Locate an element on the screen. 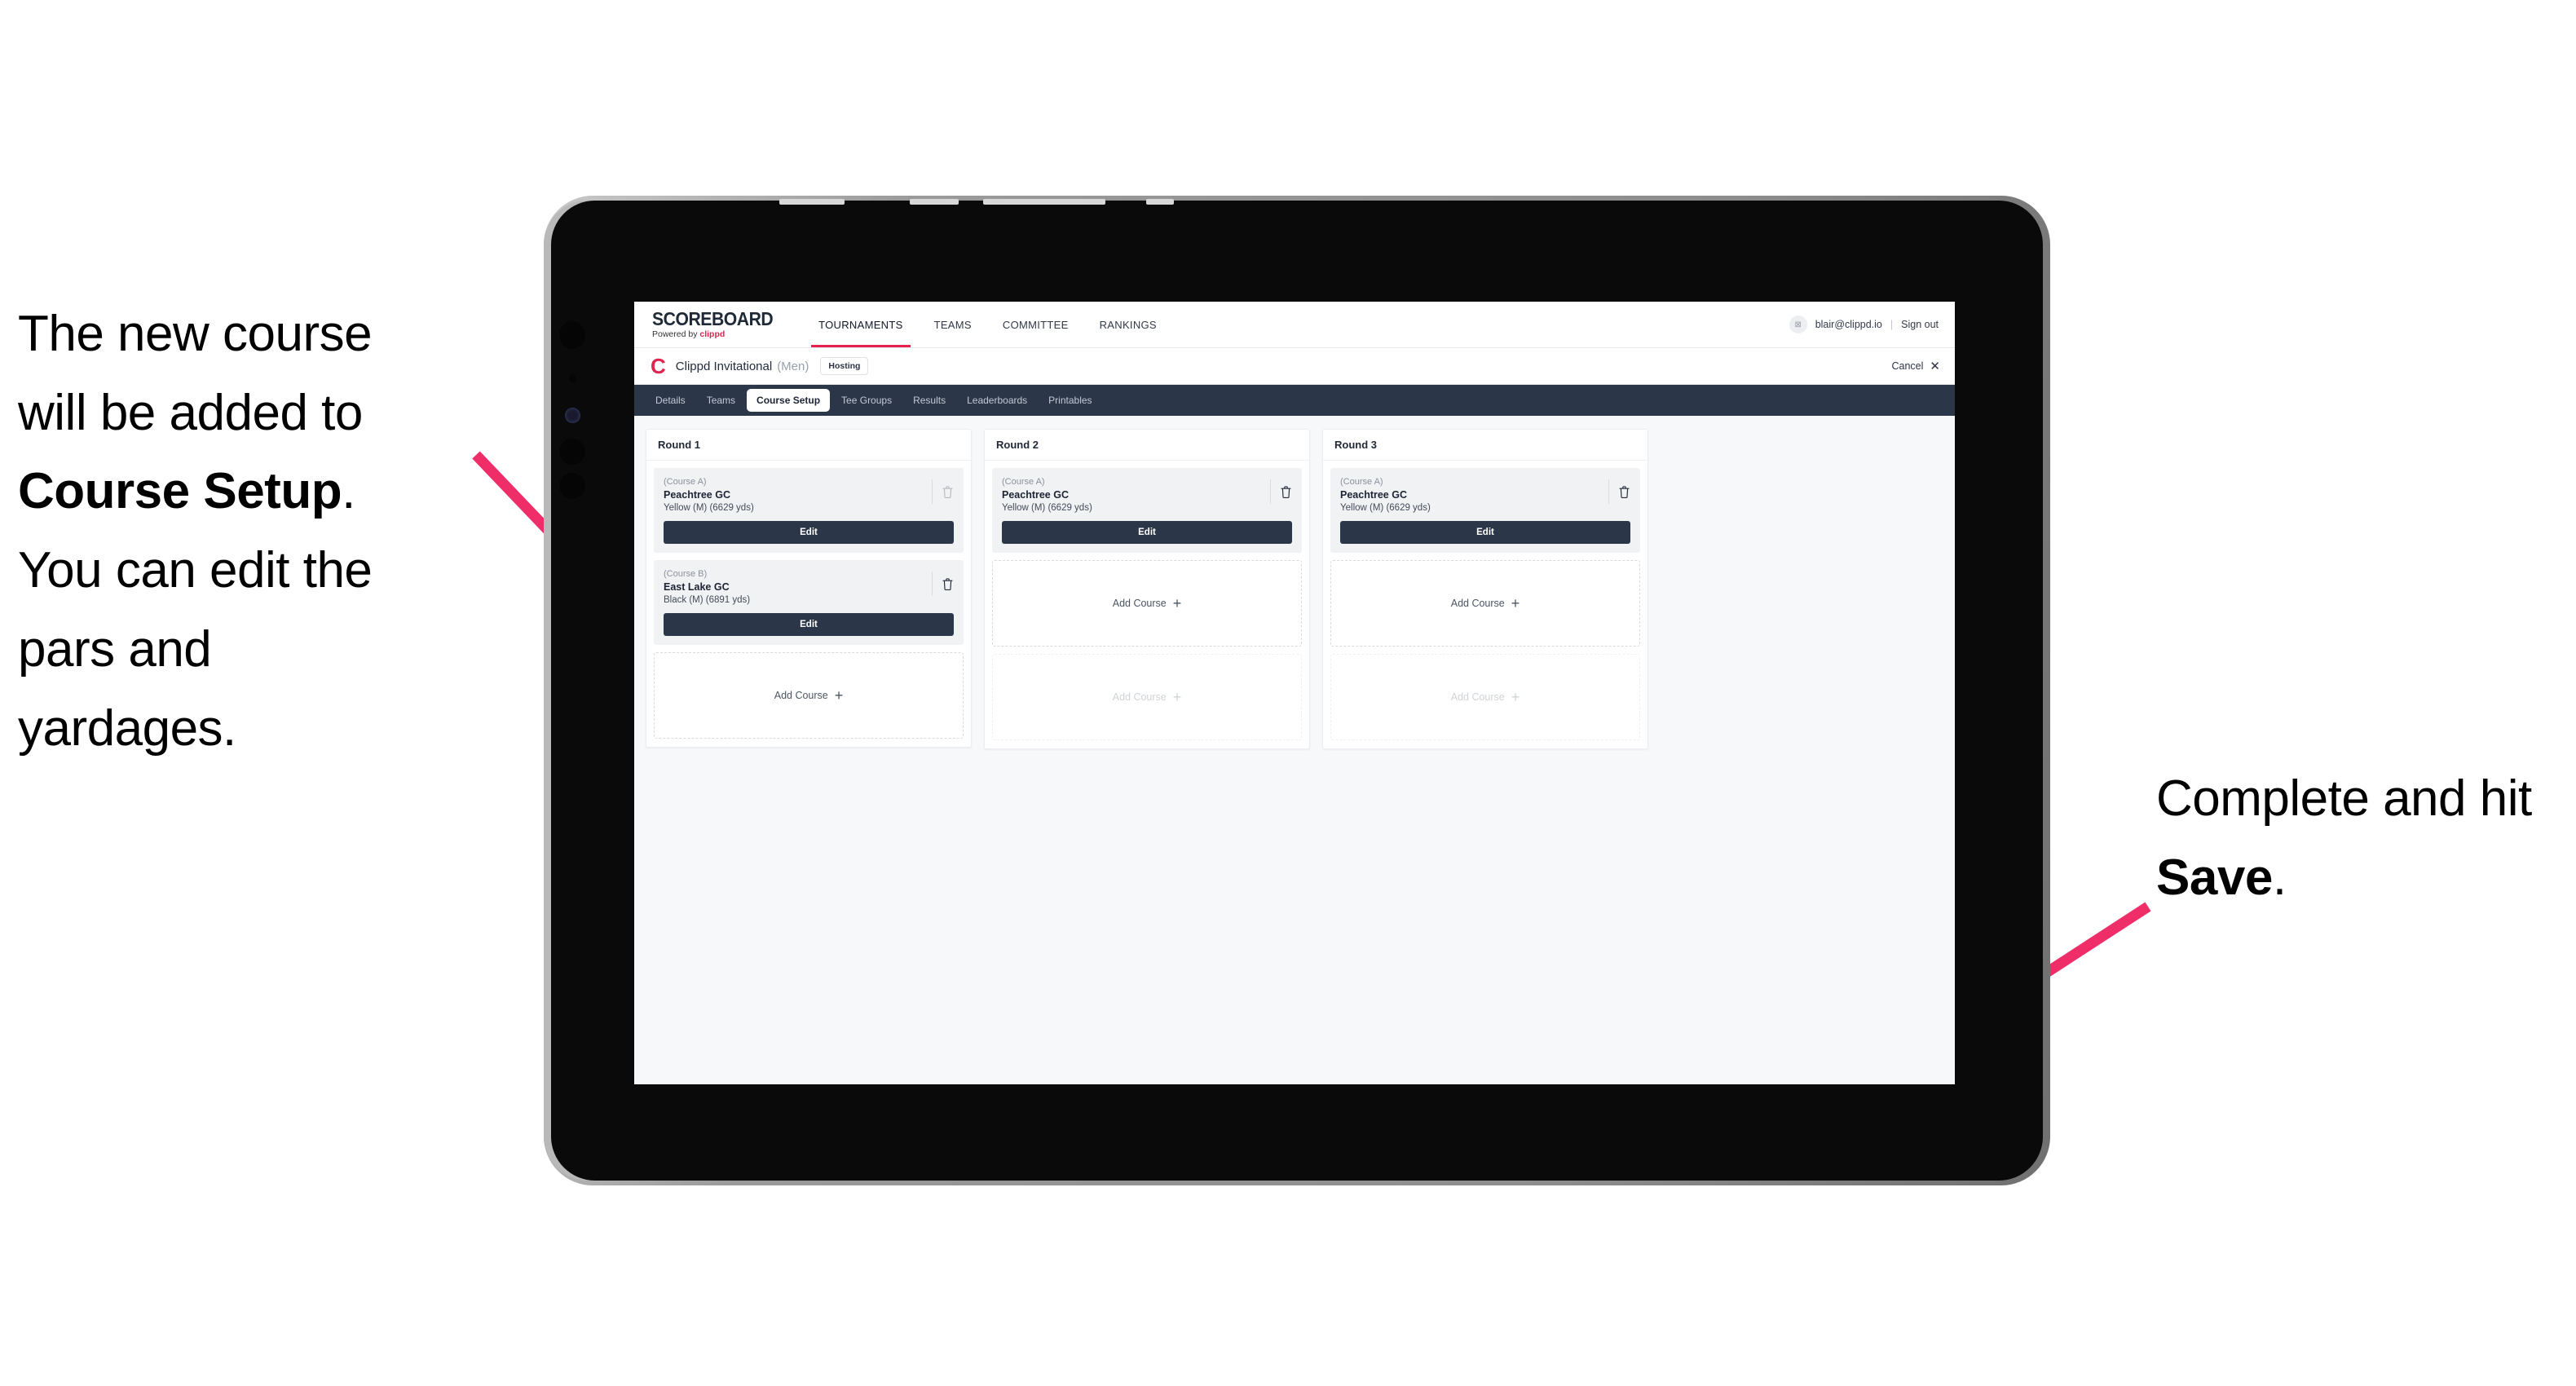 This screenshot has width=2576, height=1386. brand-sub-clippd: clippd is located at coordinates (712, 335).